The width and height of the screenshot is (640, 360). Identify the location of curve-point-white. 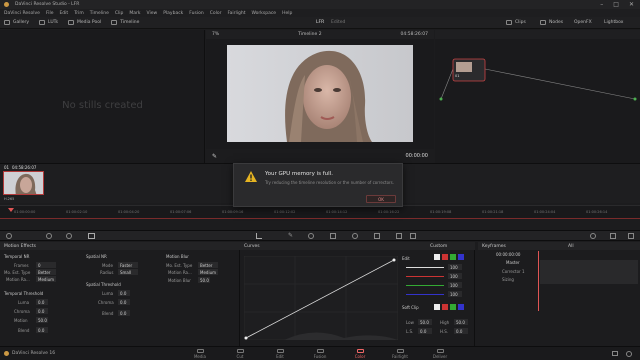
(394, 260).